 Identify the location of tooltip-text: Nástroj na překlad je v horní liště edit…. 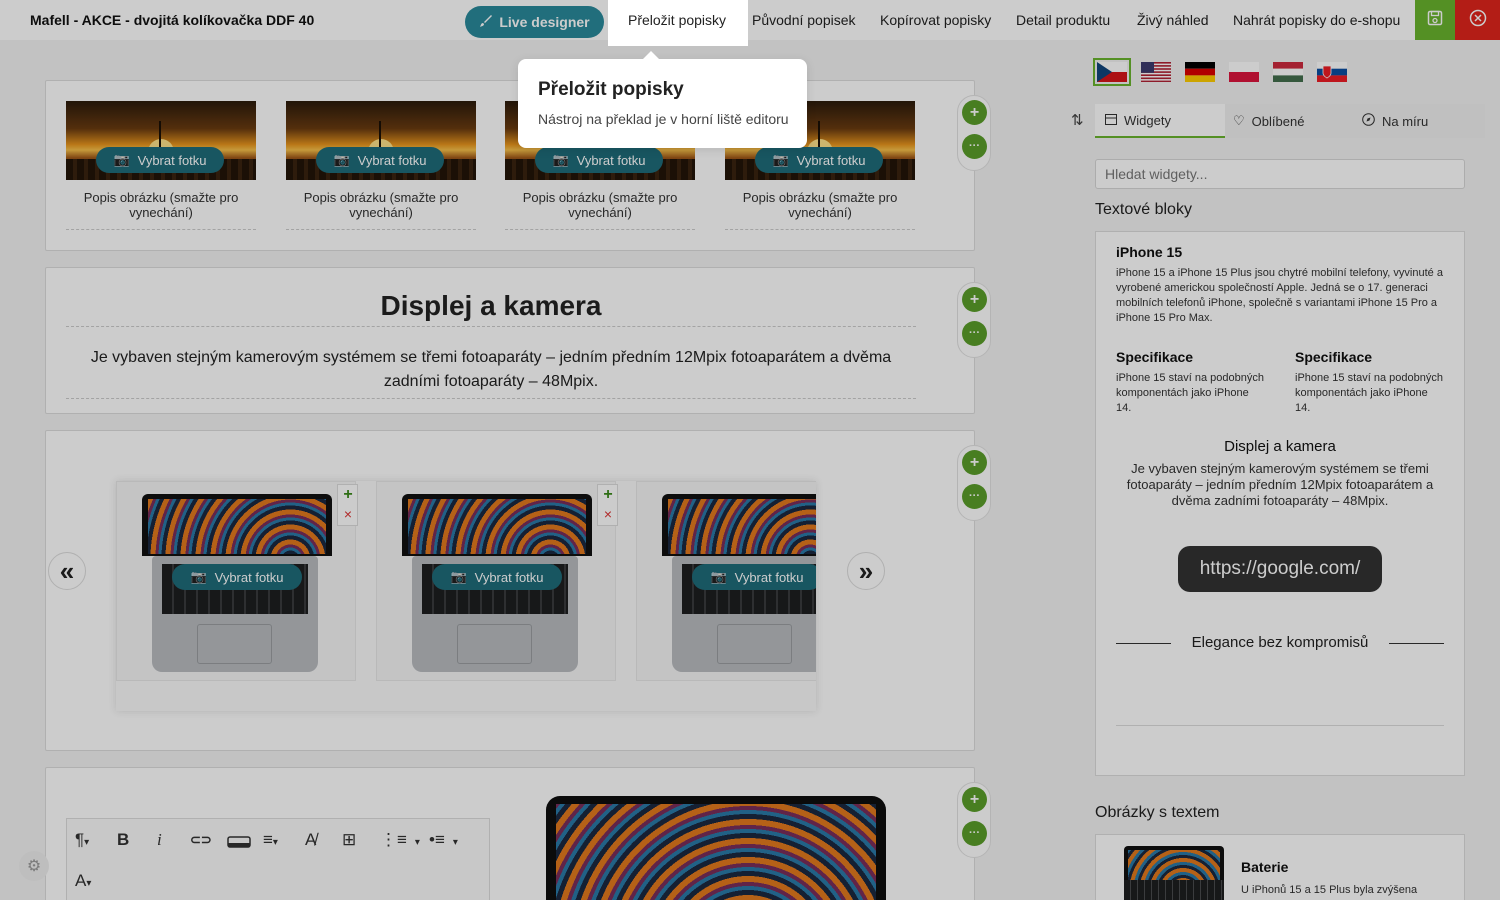
(663, 119).